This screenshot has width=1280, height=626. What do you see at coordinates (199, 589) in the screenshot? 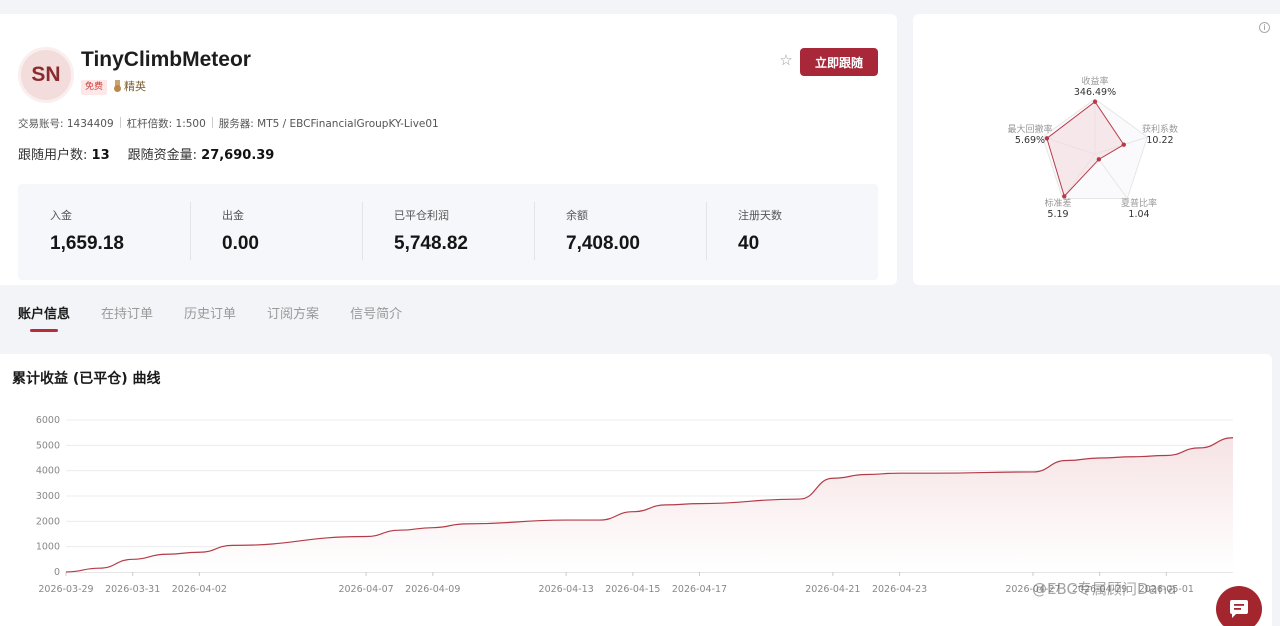
I see `x-tick-label: 2026-04-02` at bounding box center [199, 589].